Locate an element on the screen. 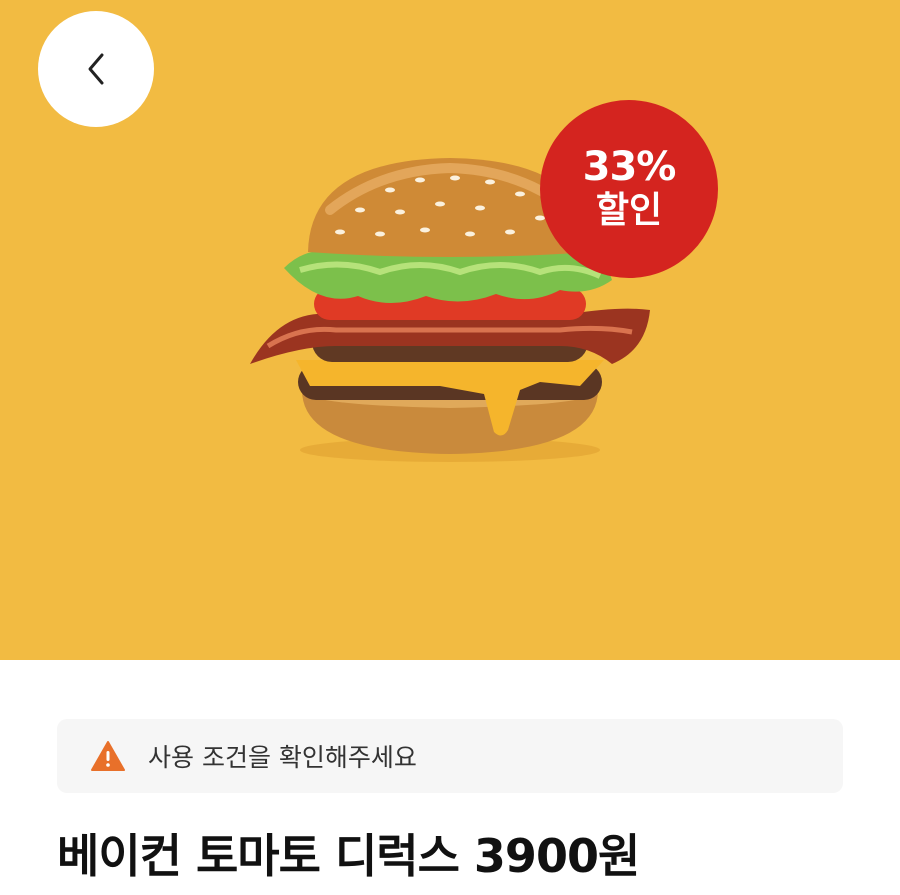 The height and width of the screenshot is (895, 900). chevron-left-icon is located at coordinates (96, 69).